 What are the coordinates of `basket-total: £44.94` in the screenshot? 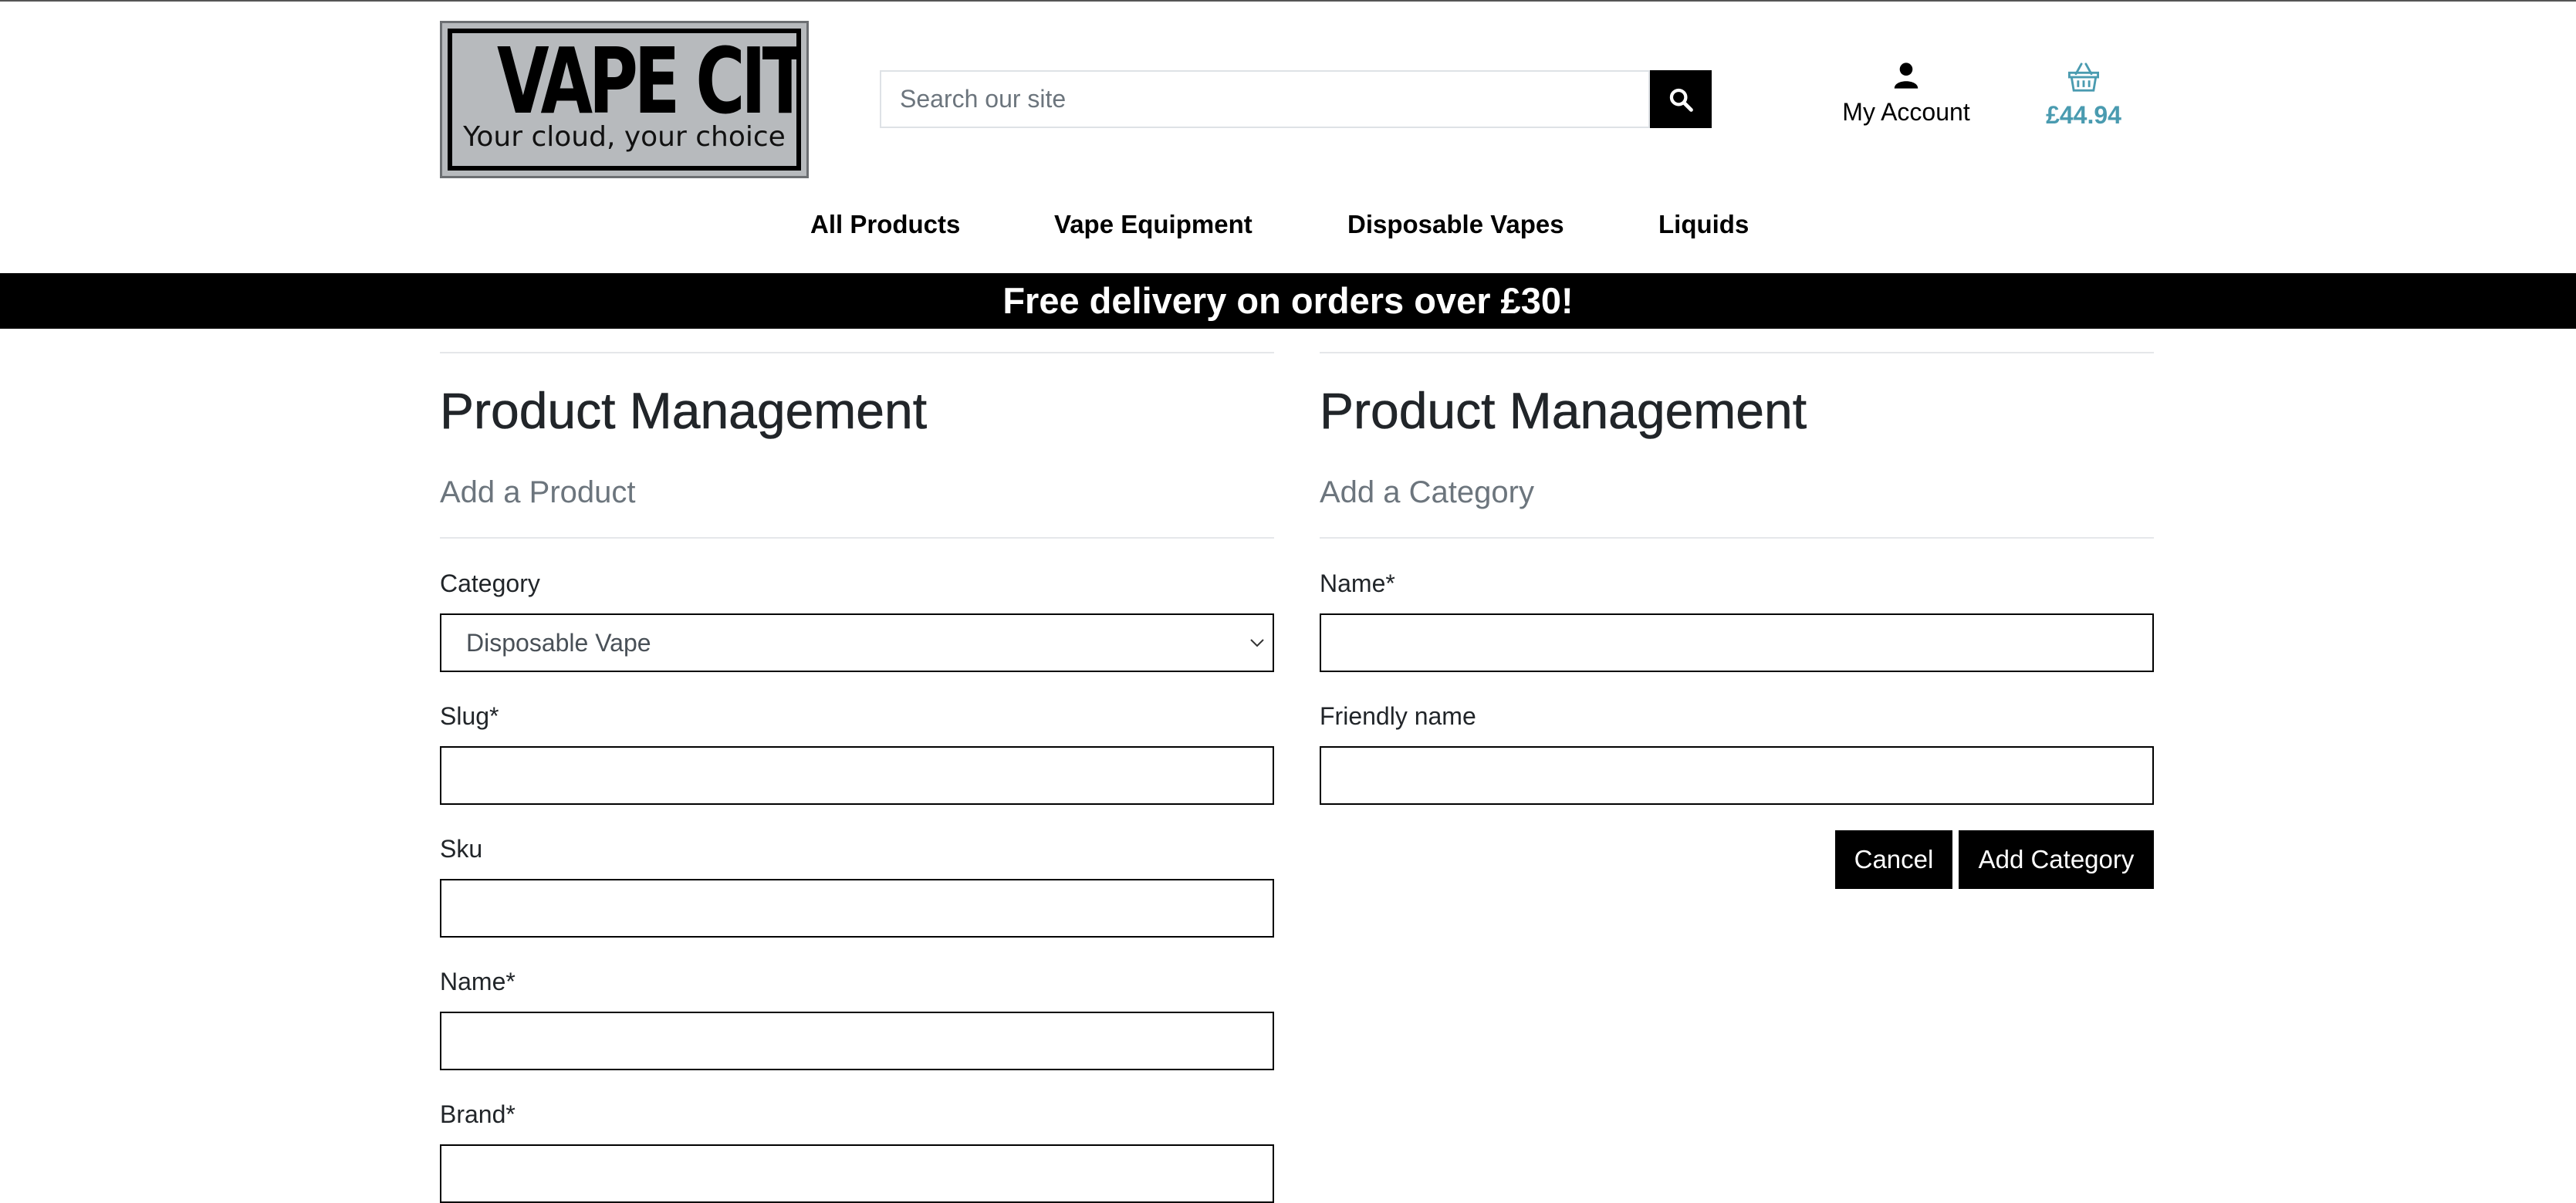 It's located at (2083, 115).